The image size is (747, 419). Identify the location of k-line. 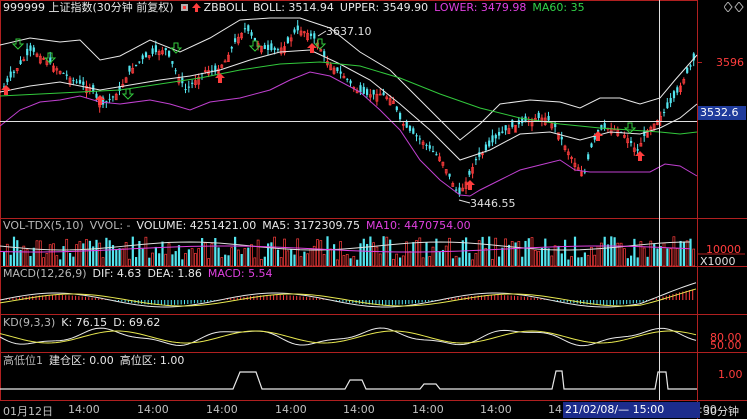
(348, 337).